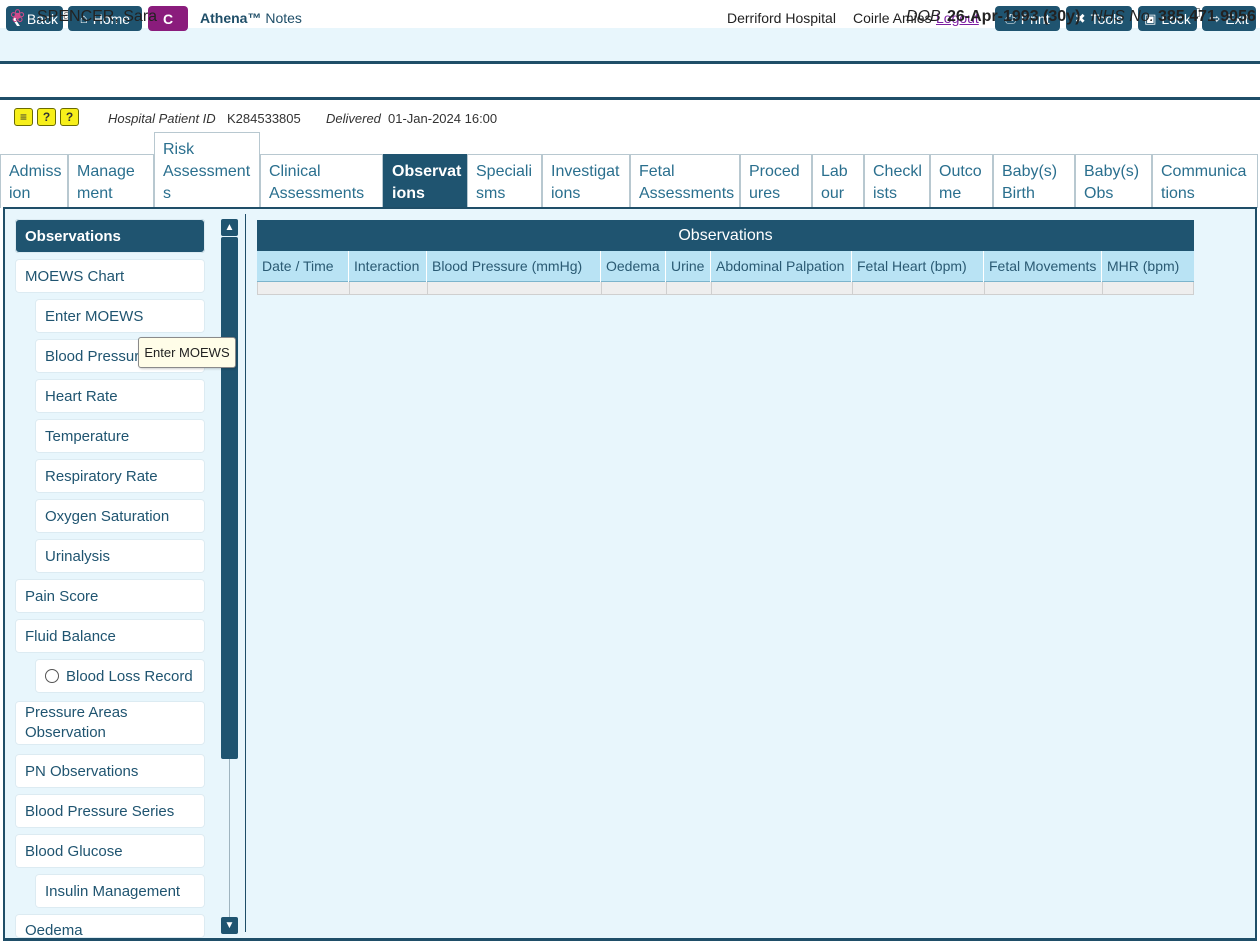 The height and width of the screenshot is (945, 1260). Describe the element at coordinates (425, 181) in the screenshot. I see `tab-observations: Observat ions` at that location.